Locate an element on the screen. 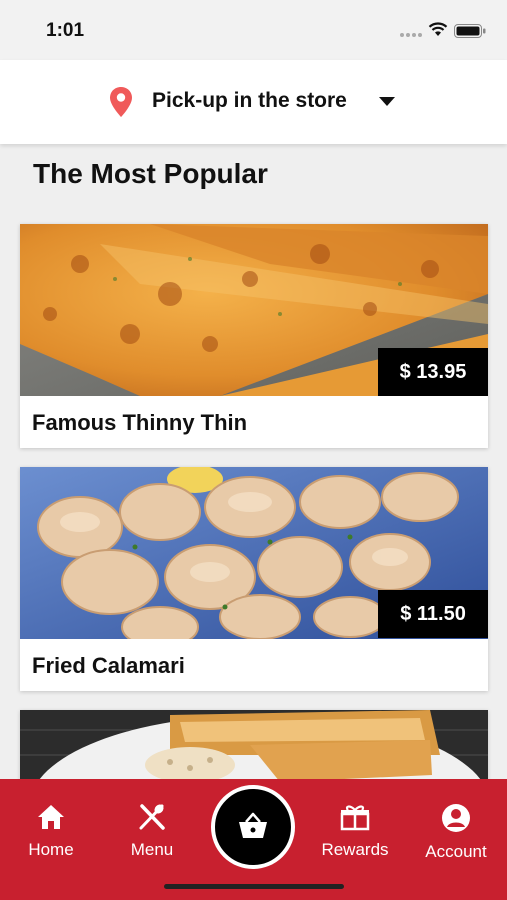  account-icon is located at coordinates (456, 818).